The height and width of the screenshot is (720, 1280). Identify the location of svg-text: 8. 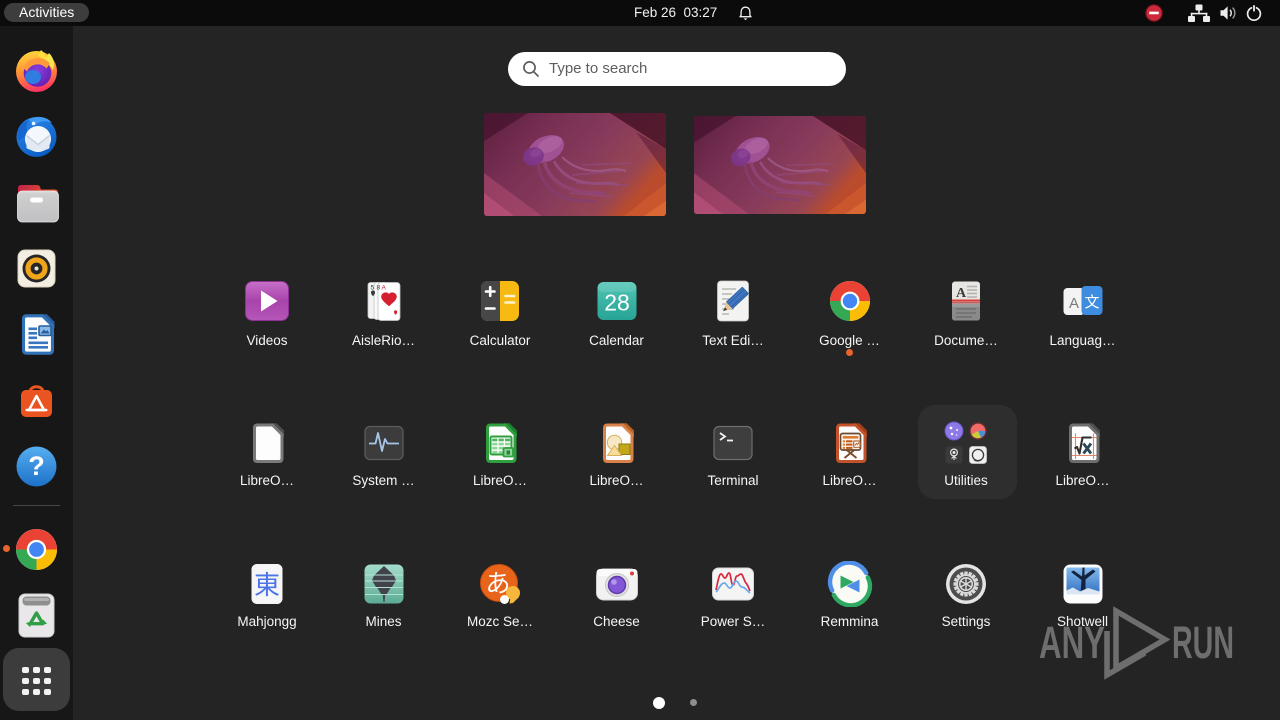
(378, 288).